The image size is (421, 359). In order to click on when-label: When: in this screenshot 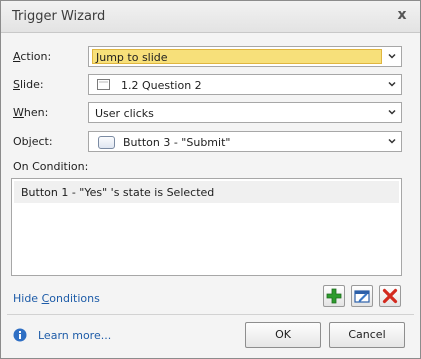, I will do `click(31, 112)`.